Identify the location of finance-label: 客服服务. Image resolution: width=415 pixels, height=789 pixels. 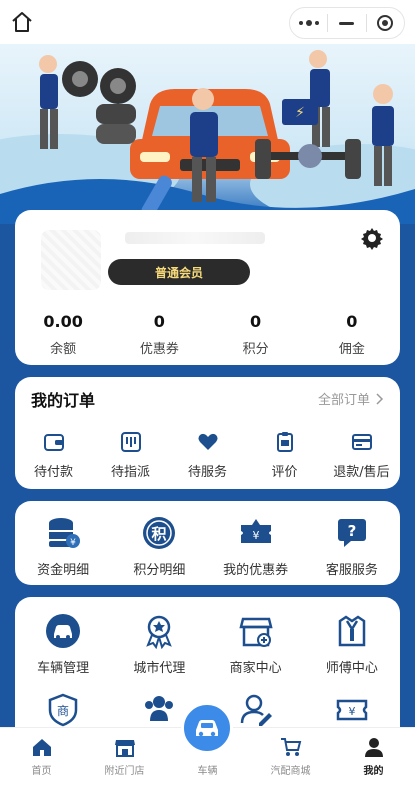
(351, 570).